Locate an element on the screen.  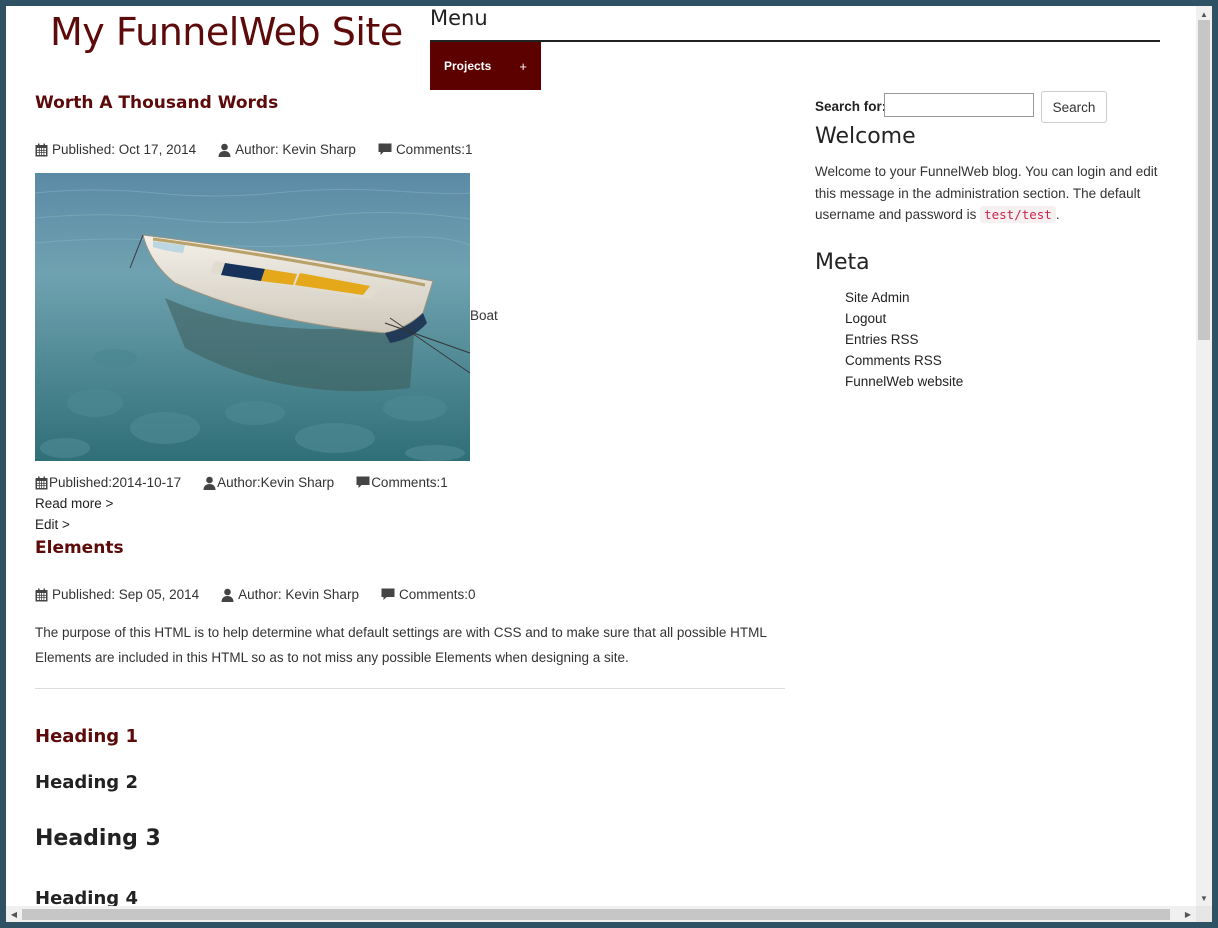
meta-link-entries-rss: Entries RSS is located at coordinates (904, 339).